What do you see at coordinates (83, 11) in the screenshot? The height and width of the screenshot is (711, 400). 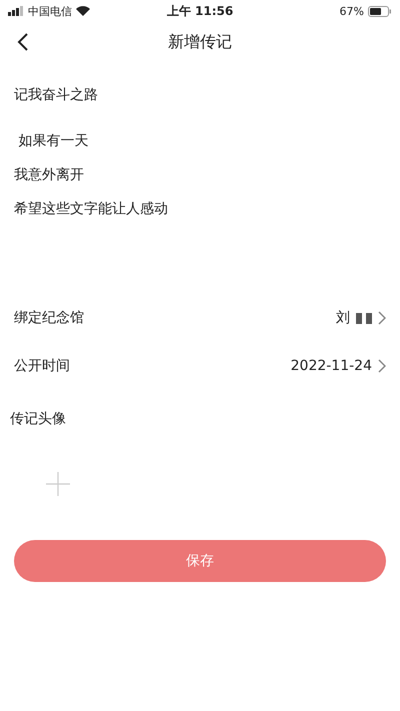 I see `wifi-icon` at bounding box center [83, 11].